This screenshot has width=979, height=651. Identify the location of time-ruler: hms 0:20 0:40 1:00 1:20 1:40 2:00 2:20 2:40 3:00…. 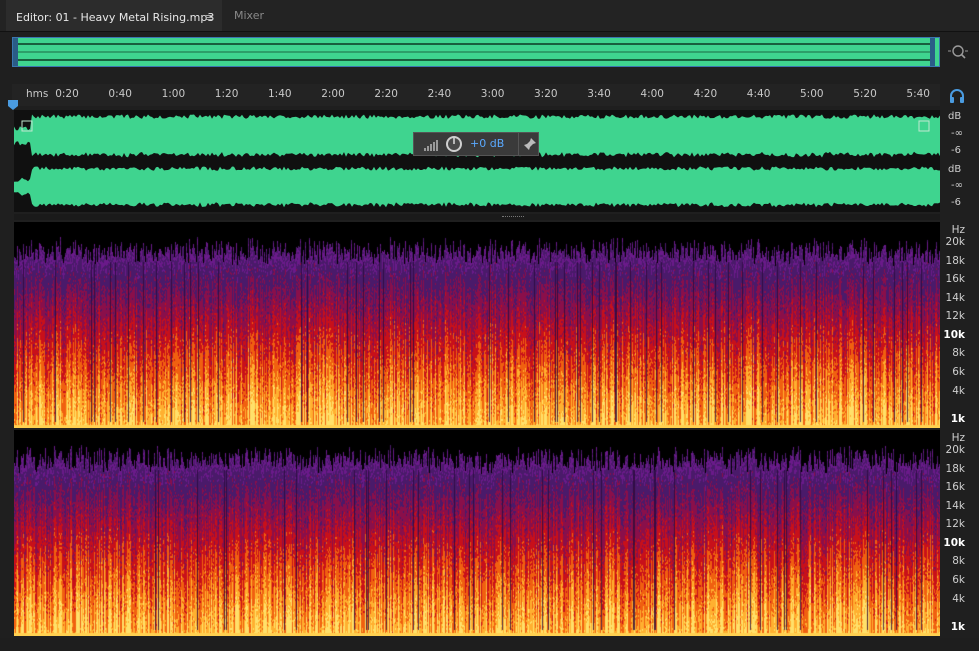
(476, 95).